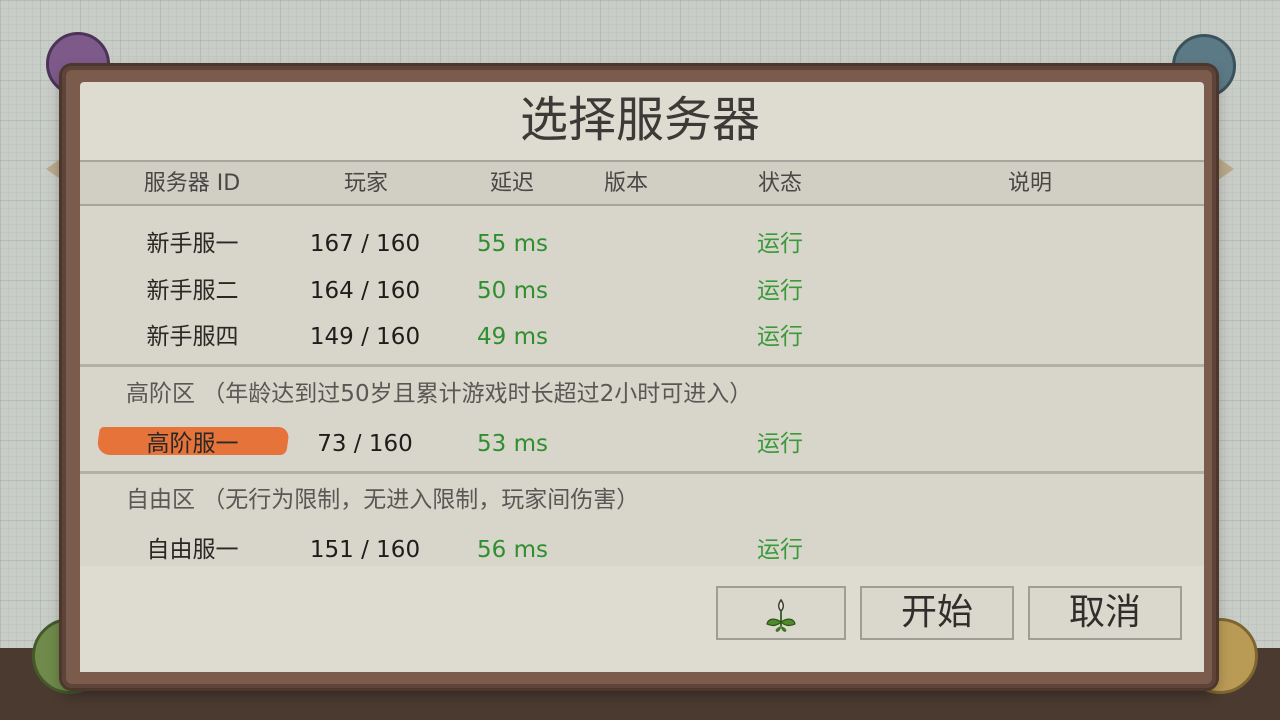  I want to click on plant-button, so click(781, 613).